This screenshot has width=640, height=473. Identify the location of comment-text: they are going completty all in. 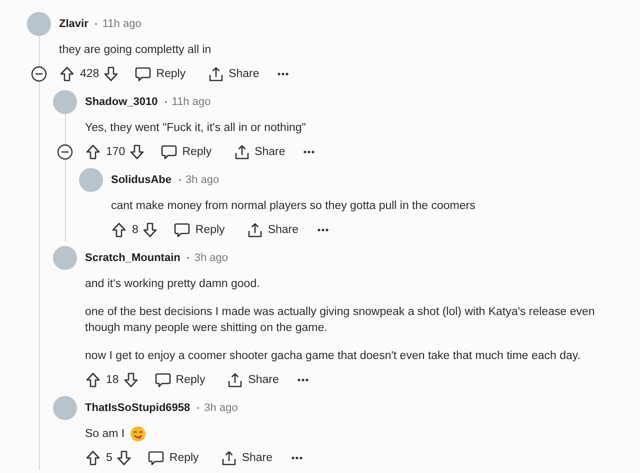
(135, 50).